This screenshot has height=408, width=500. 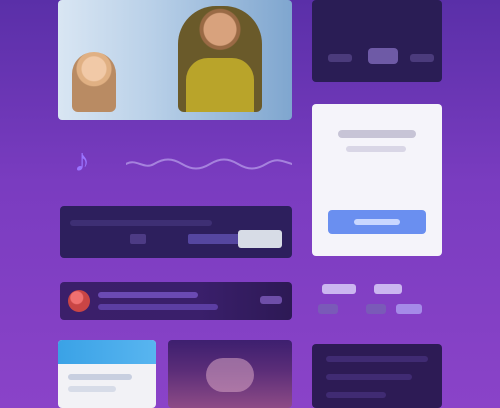 I want to click on avatar, so click(x=79, y=301).